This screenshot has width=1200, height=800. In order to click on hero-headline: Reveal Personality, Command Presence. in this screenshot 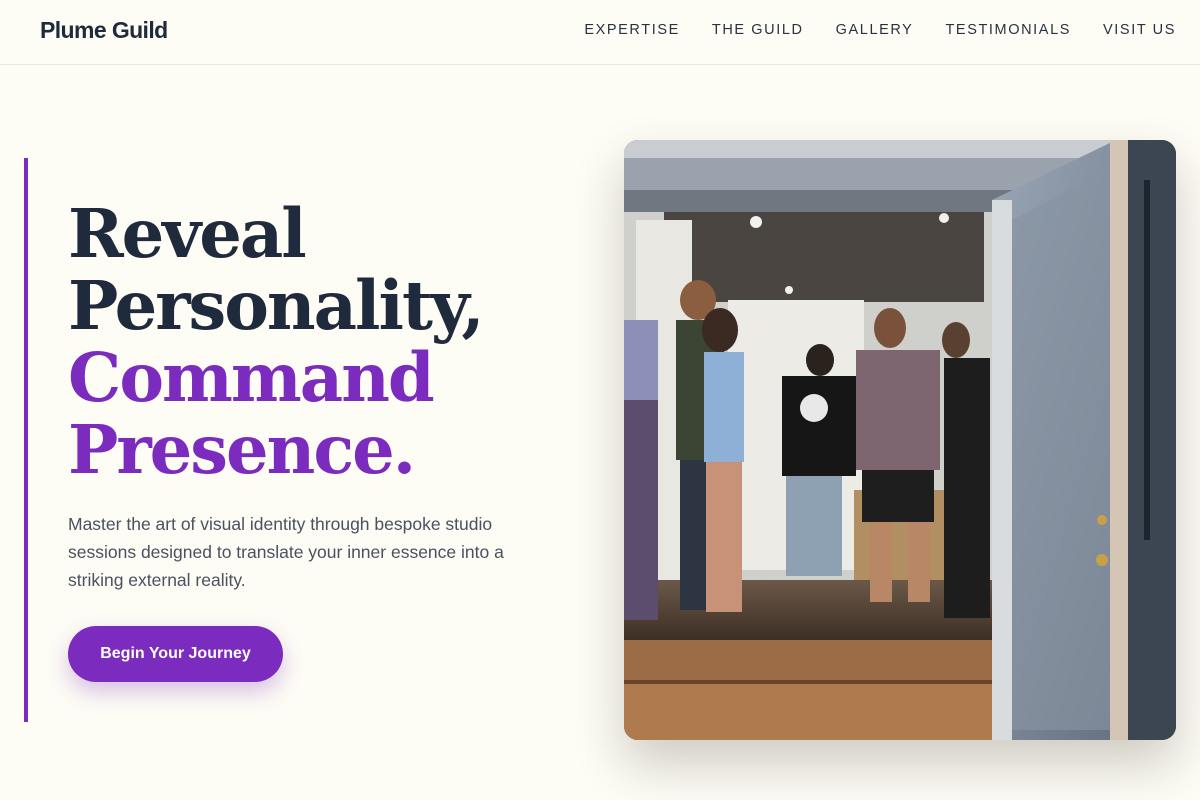, I will do `click(276, 341)`.